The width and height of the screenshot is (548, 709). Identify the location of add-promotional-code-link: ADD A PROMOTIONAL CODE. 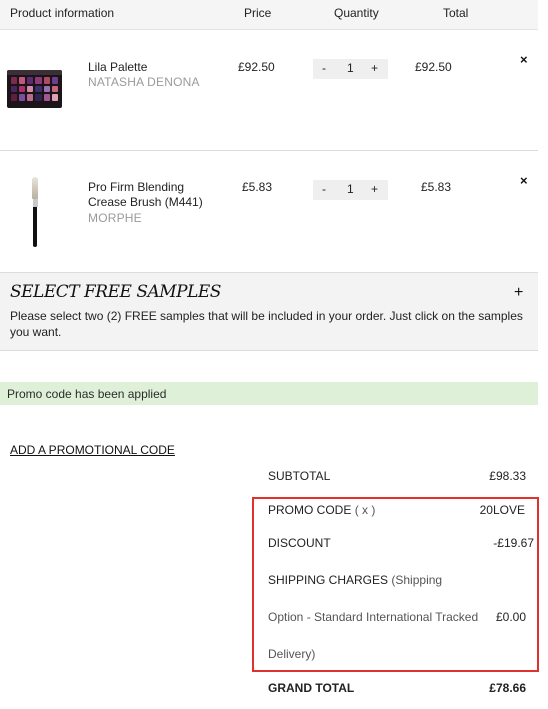
(92, 450).